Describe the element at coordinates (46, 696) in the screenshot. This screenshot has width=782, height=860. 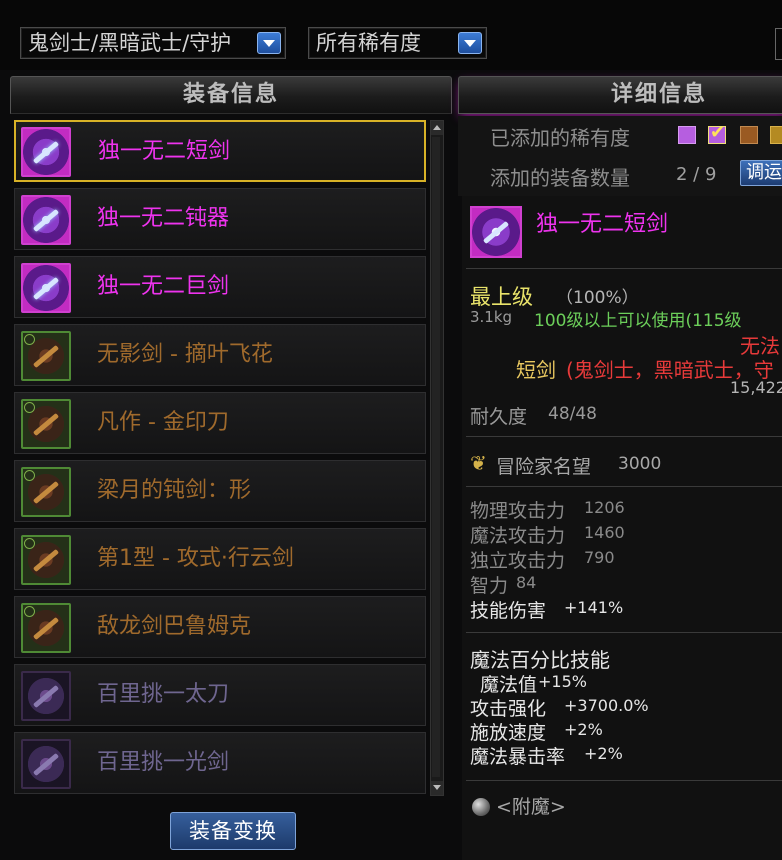
I see `katana-icon` at that location.